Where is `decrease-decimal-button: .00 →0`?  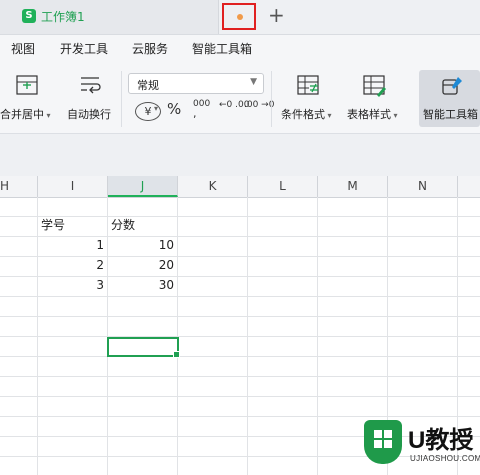
decrease-decimal-button: .00 →0 is located at coordinates (259, 105).